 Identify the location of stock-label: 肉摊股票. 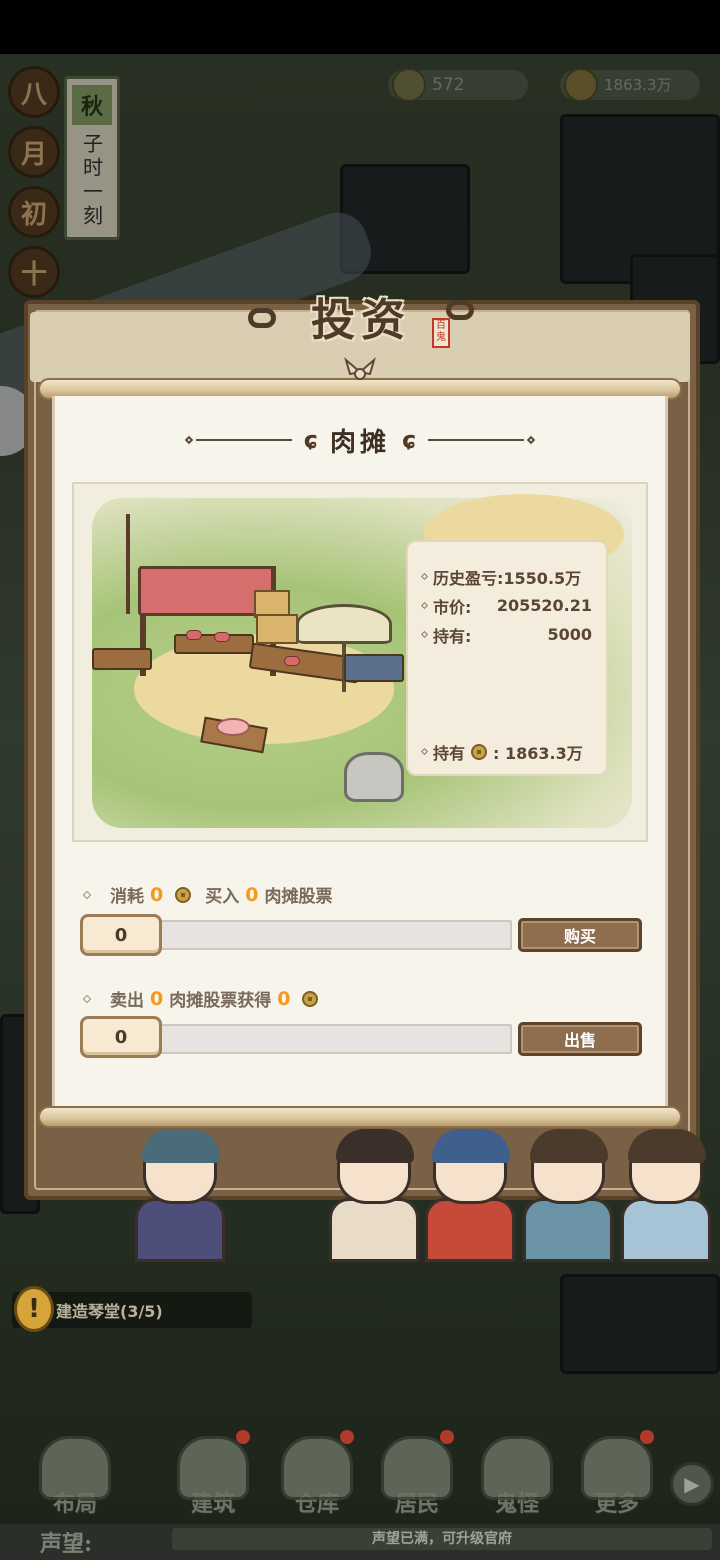
(298, 897).